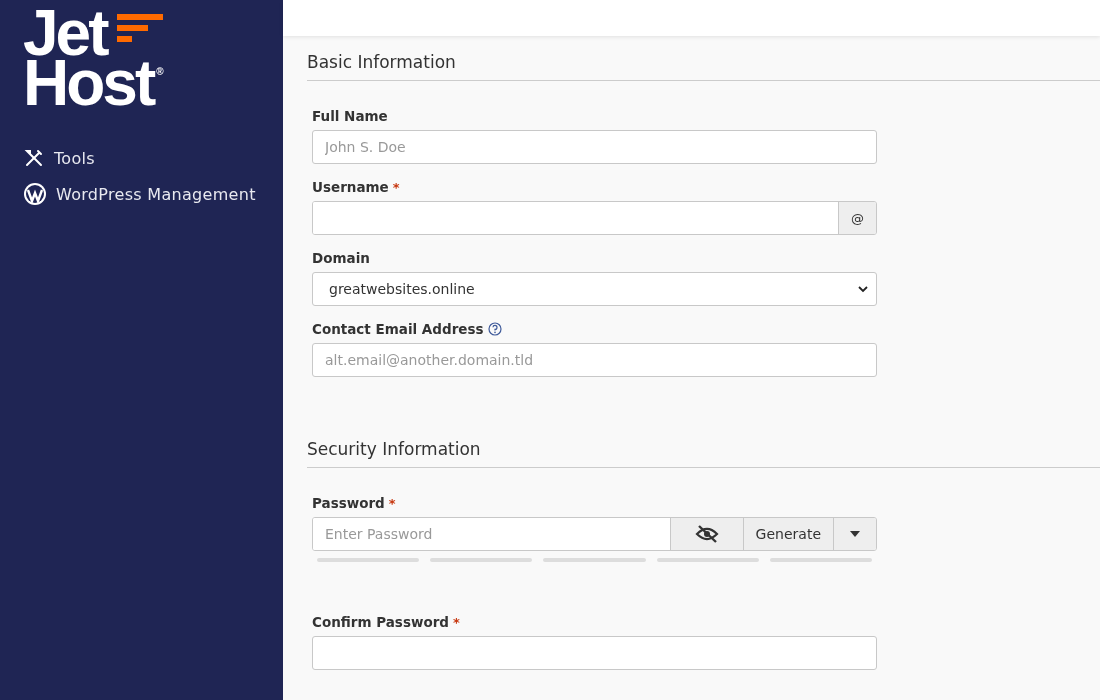 This screenshot has height=700, width=1100. I want to click on caret-icon, so click(855, 534).